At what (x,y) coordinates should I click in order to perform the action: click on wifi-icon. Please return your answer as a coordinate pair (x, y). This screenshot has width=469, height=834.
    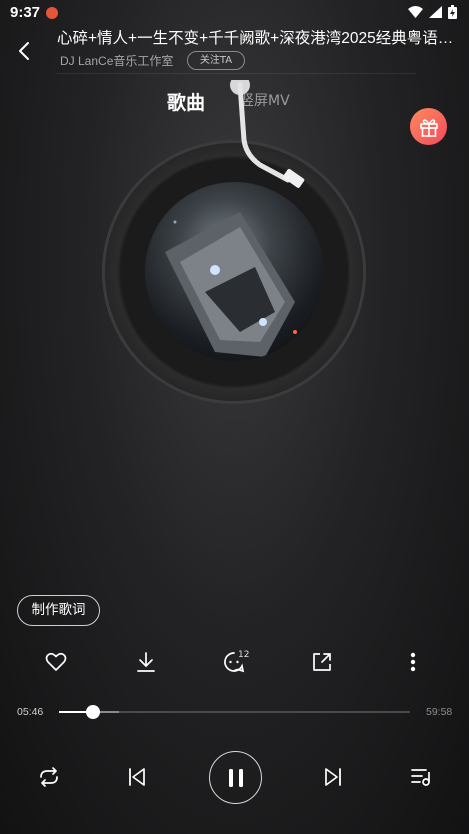
    Looking at the image, I should click on (415, 12).